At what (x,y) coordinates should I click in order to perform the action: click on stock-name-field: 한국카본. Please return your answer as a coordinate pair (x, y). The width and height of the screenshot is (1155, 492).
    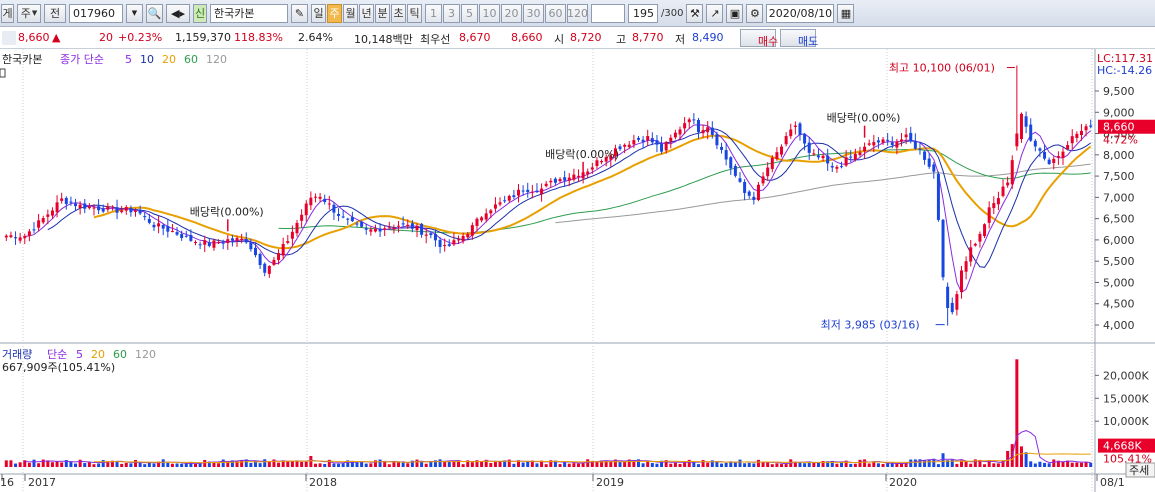
    Looking at the image, I should click on (249, 13).